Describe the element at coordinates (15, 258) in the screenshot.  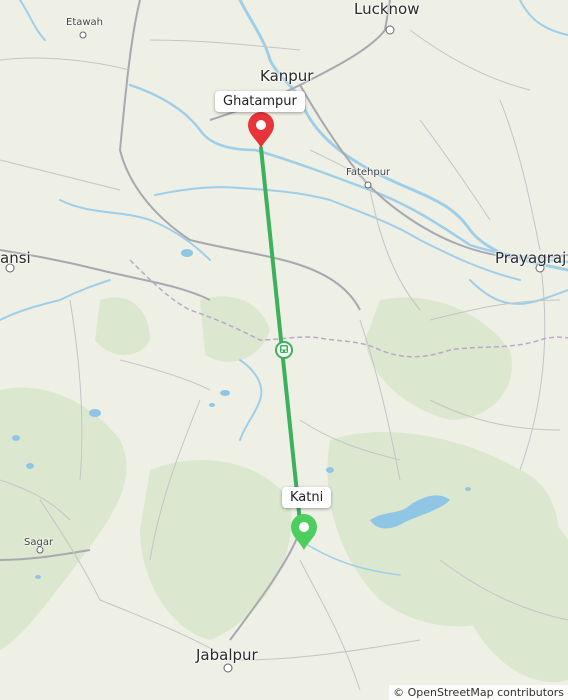
I see `city-label-jhansi: ansi` at that location.